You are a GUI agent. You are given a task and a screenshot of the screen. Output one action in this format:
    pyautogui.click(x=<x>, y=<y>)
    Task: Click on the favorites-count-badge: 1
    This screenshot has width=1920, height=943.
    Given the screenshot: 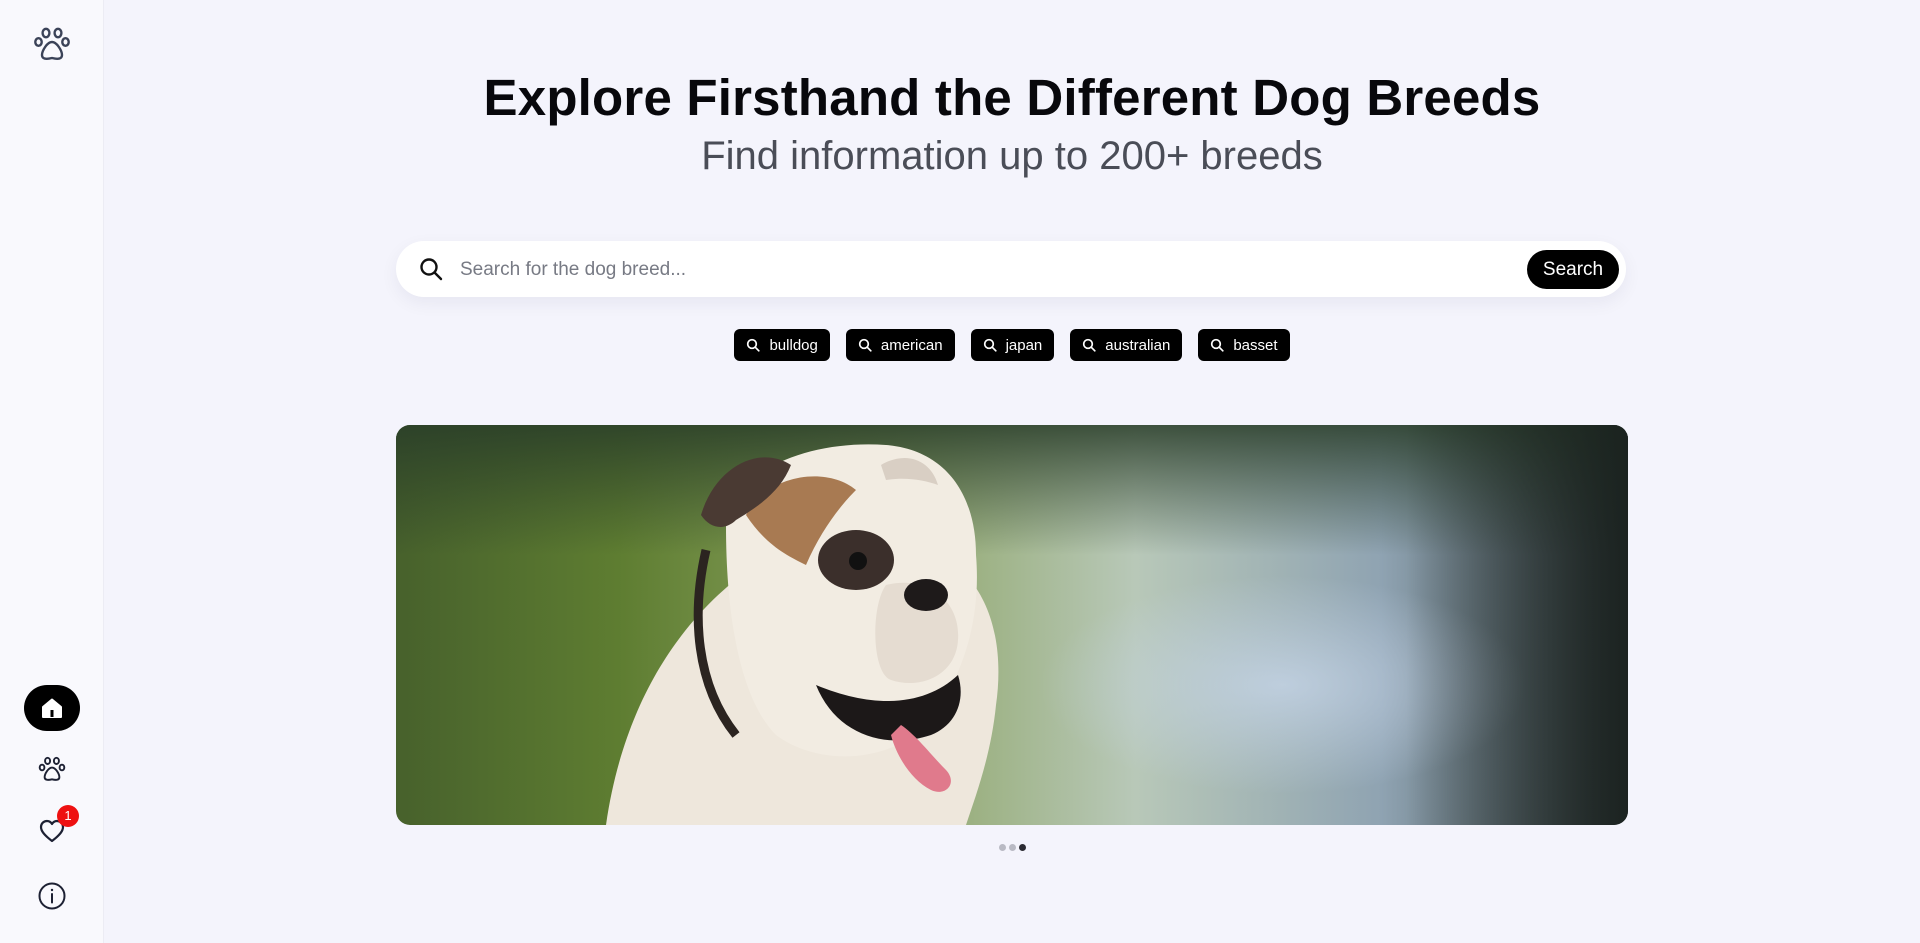 What is the action you would take?
    pyautogui.click(x=68, y=816)
    